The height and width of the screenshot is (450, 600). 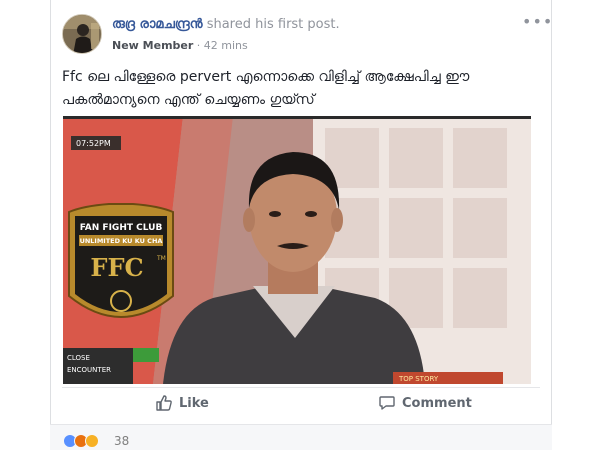 What do you see at coordinates (164, 403) in the screenshot?
I see `thumbs-up-icon` at bounding box center [164, 403].